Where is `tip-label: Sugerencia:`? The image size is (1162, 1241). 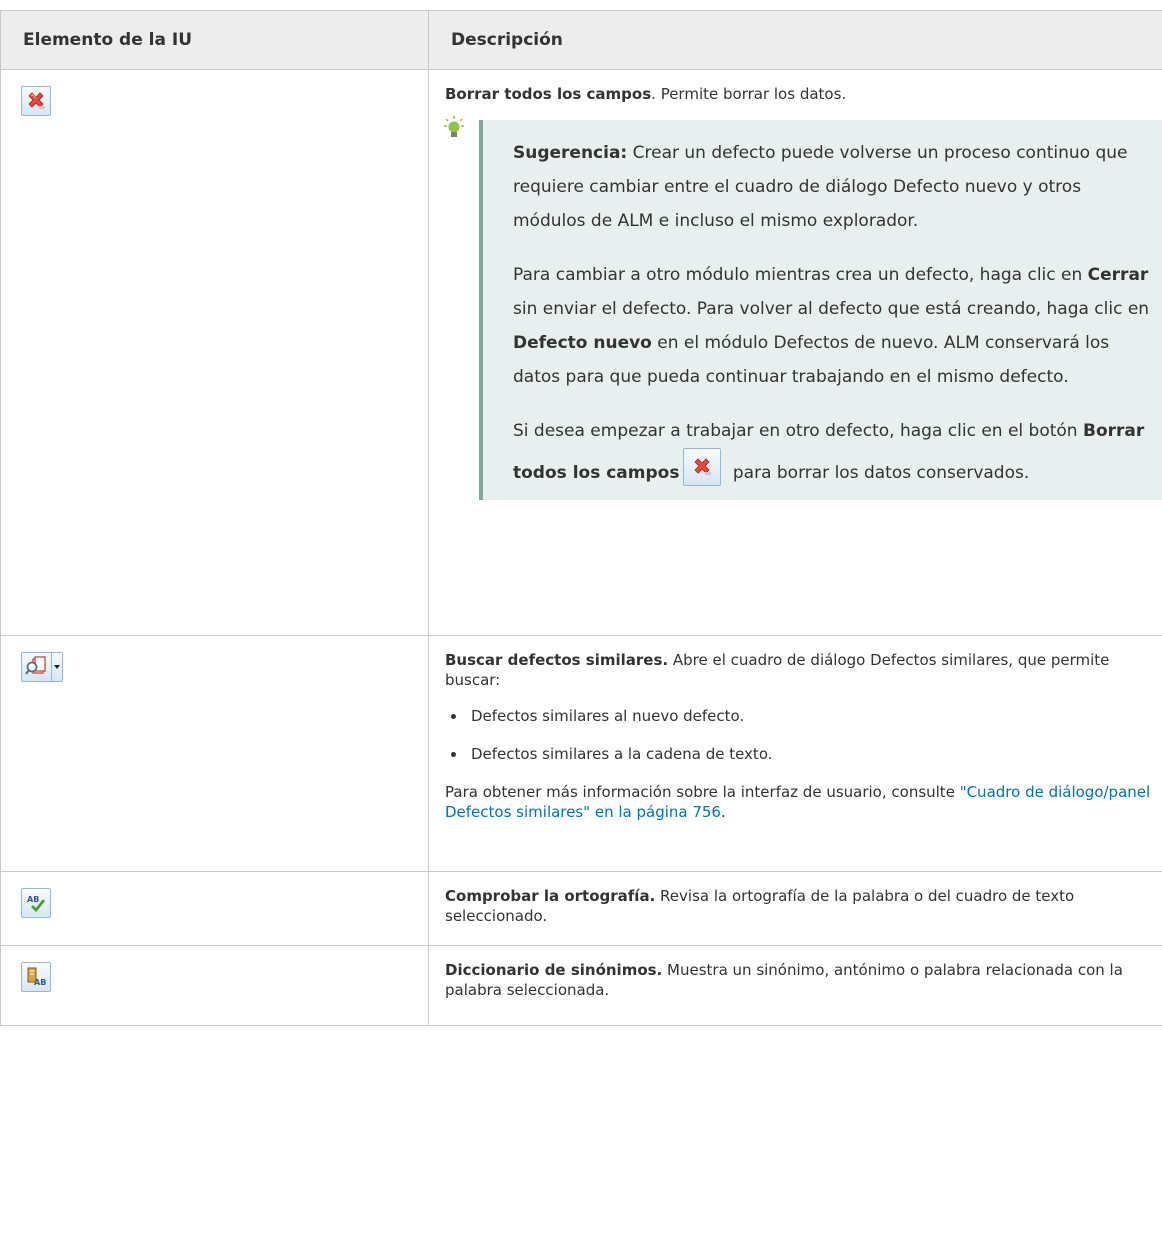
tip-label: Sugerencia: is located at coordinates (570, 153).